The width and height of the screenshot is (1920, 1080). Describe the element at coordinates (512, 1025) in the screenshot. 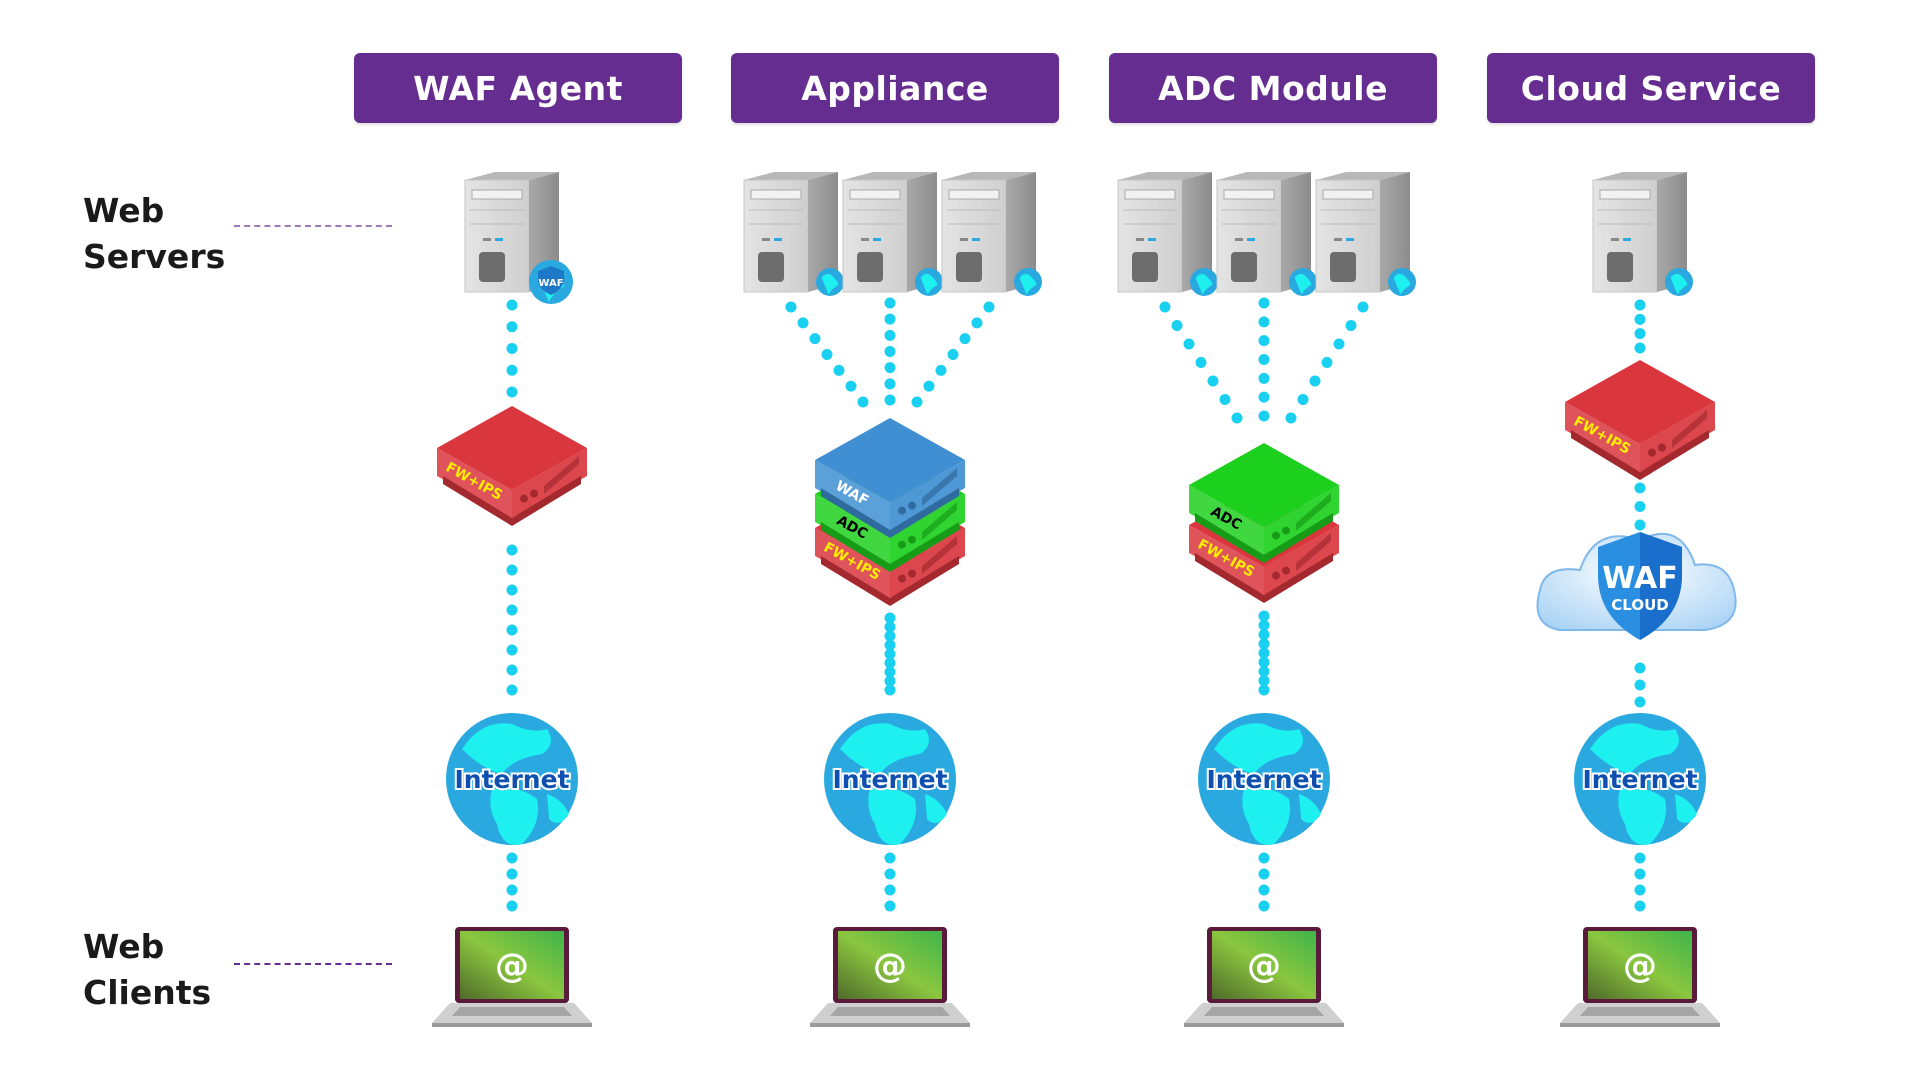

I see `laptop-base-edge` at that location.